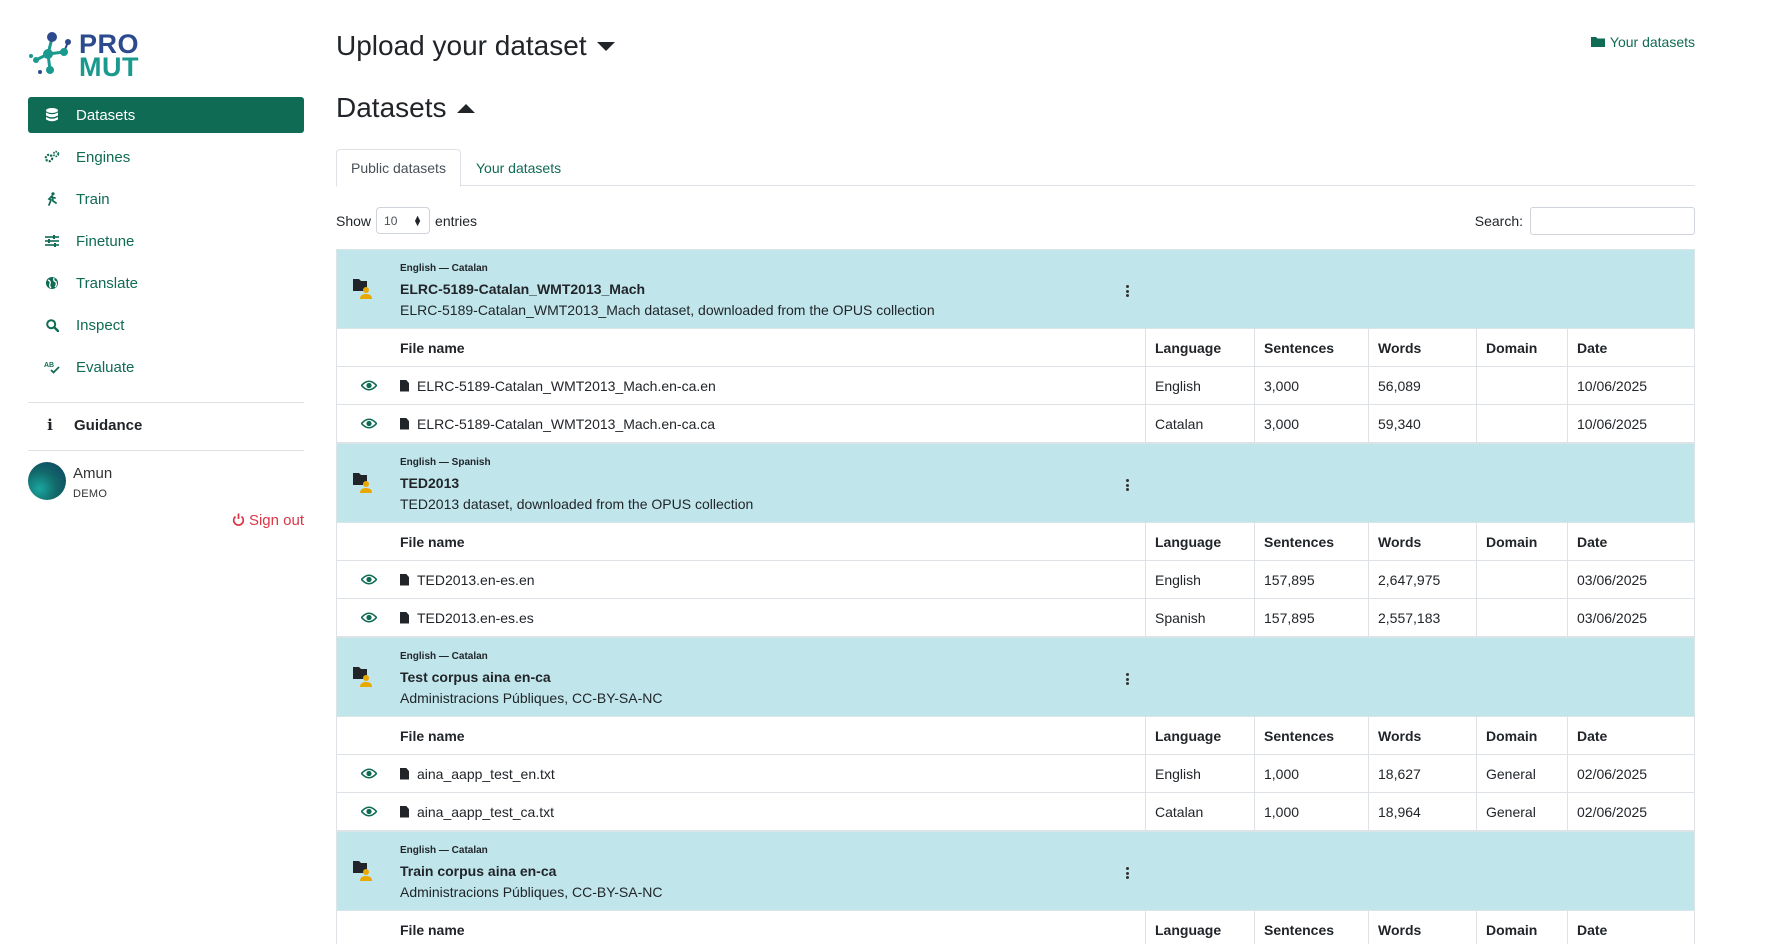 This screenshot has width=1772, height=944. I want to click on page-size-select: 10 ▲ ▼, so click(403, 220).